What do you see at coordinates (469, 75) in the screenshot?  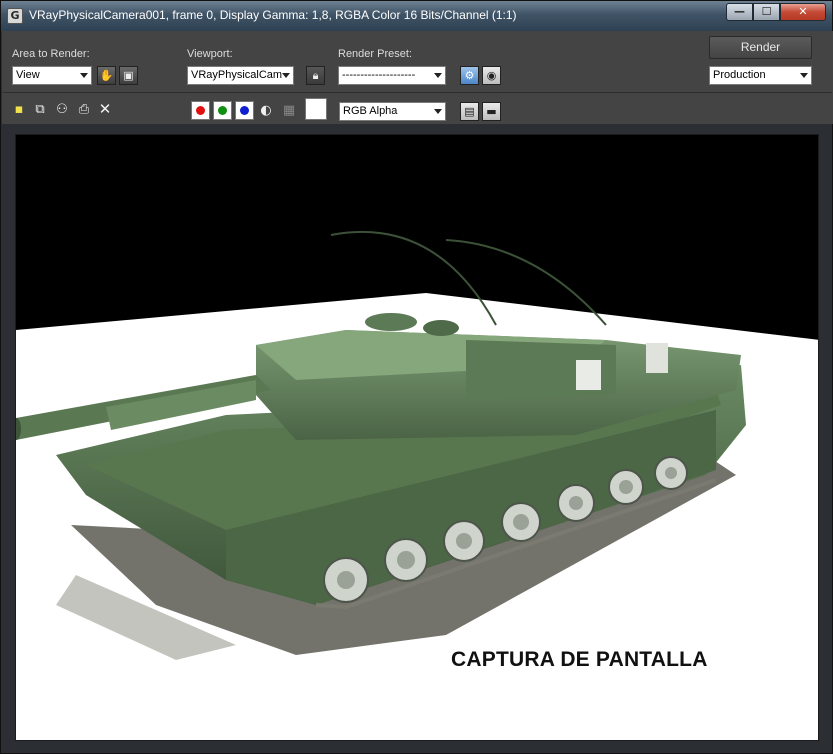 I see `render-setup-icon: ⚙` at bounding box center [469, 75].